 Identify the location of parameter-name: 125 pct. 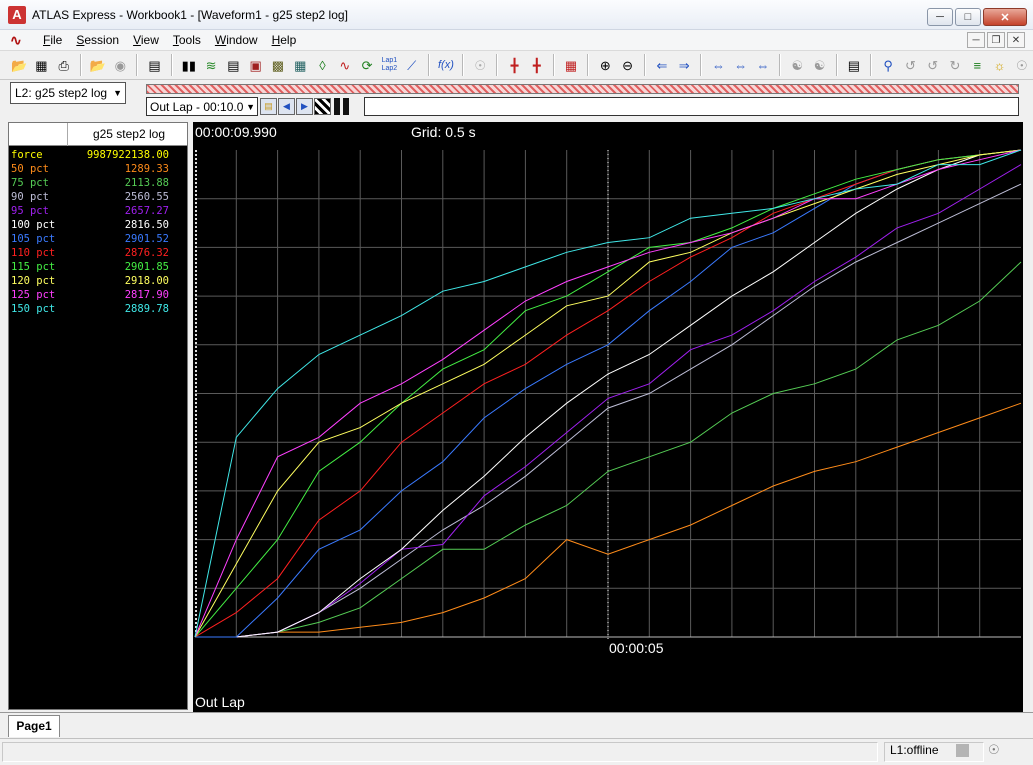
(33, 295).